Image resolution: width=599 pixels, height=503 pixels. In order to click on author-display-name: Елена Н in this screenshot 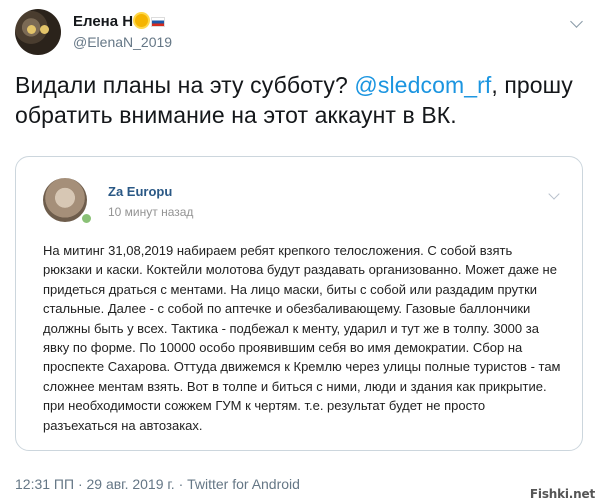, I will do `click(103, 21)`.